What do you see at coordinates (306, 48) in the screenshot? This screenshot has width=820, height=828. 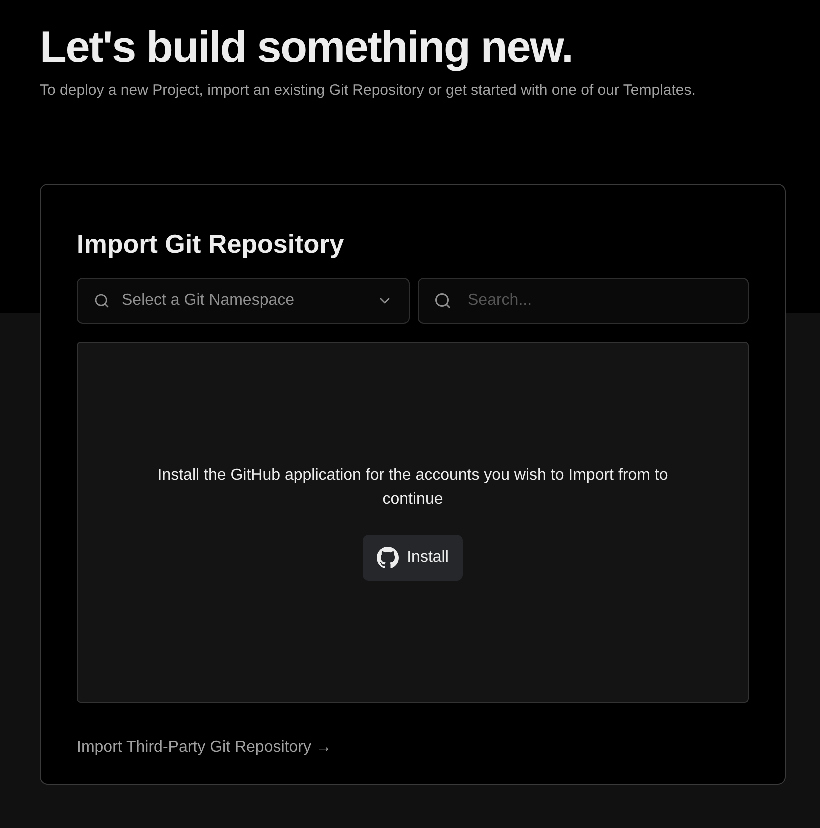 I see `page-title: Let's build something new.` at bounding box center [306, 48].